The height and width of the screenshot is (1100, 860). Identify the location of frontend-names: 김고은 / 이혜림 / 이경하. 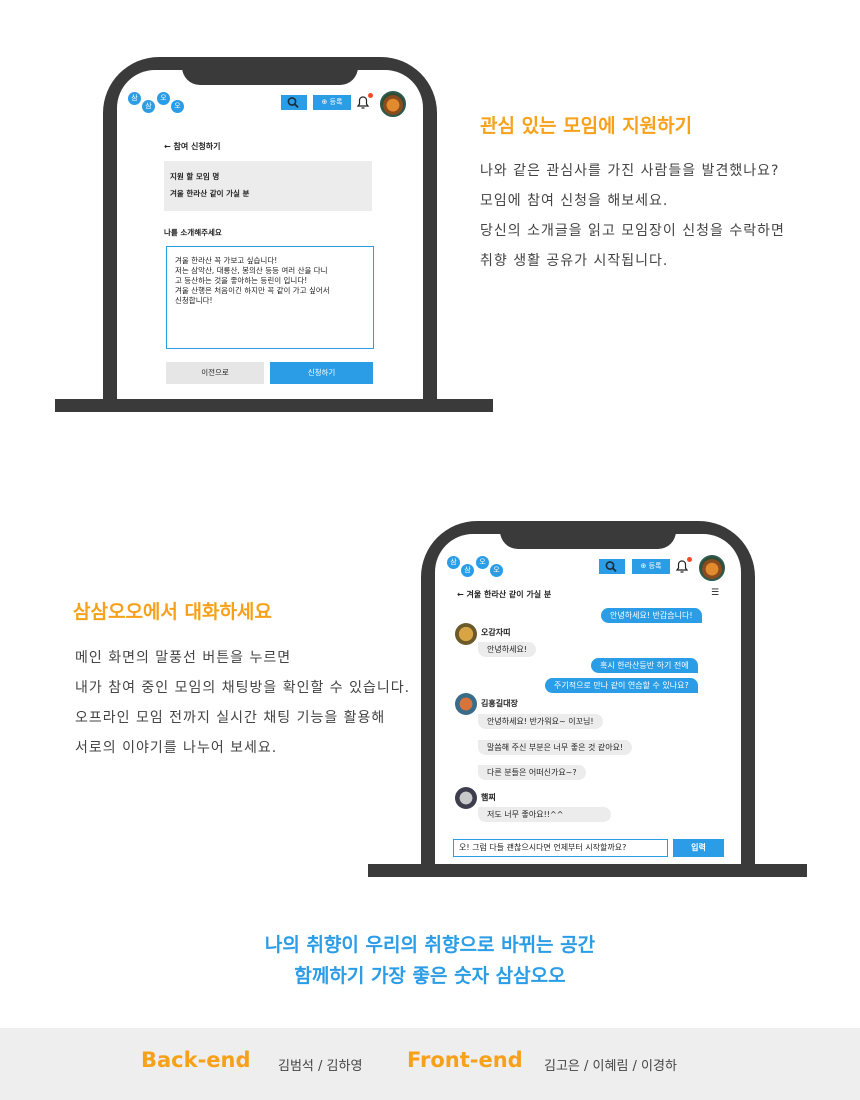
(610, 1066).